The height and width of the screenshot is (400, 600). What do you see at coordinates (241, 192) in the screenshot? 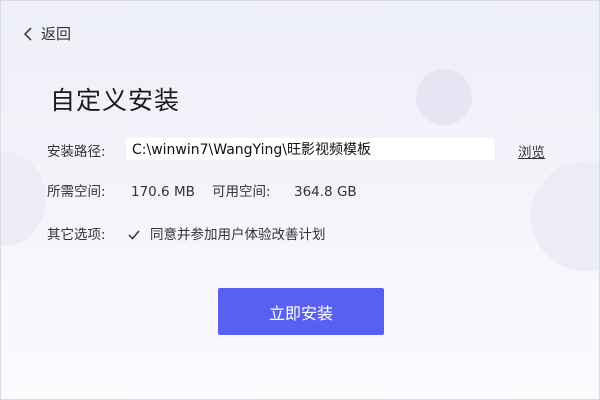
I see `available-space-label: 可用空间:` at bounding box center [241, 192].